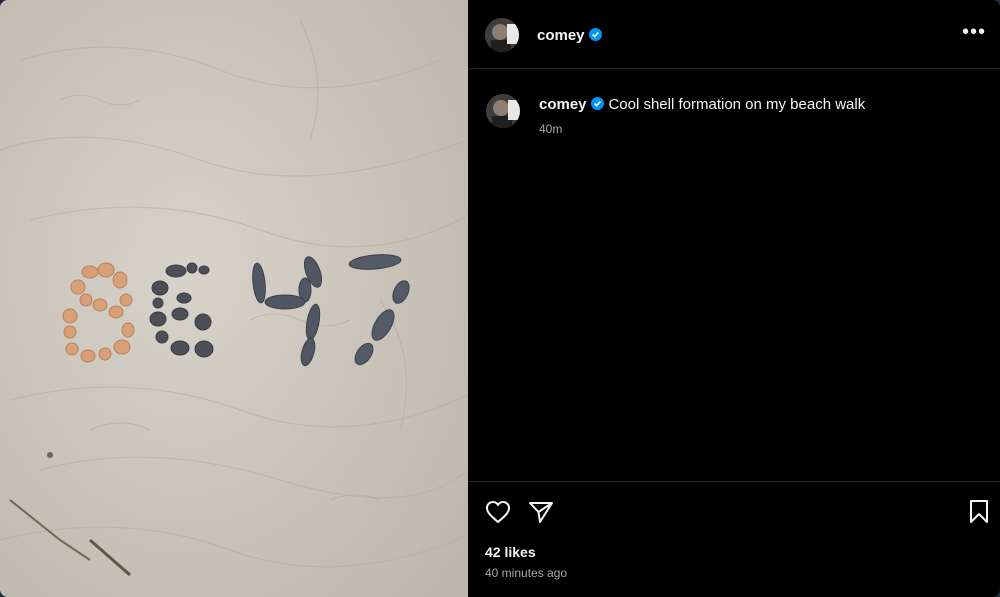 The image size is (1000, 597). What do you see at coordinates (498, 514) in the screenshot?
I see `heart-icon` at bounding box center [498, 514].